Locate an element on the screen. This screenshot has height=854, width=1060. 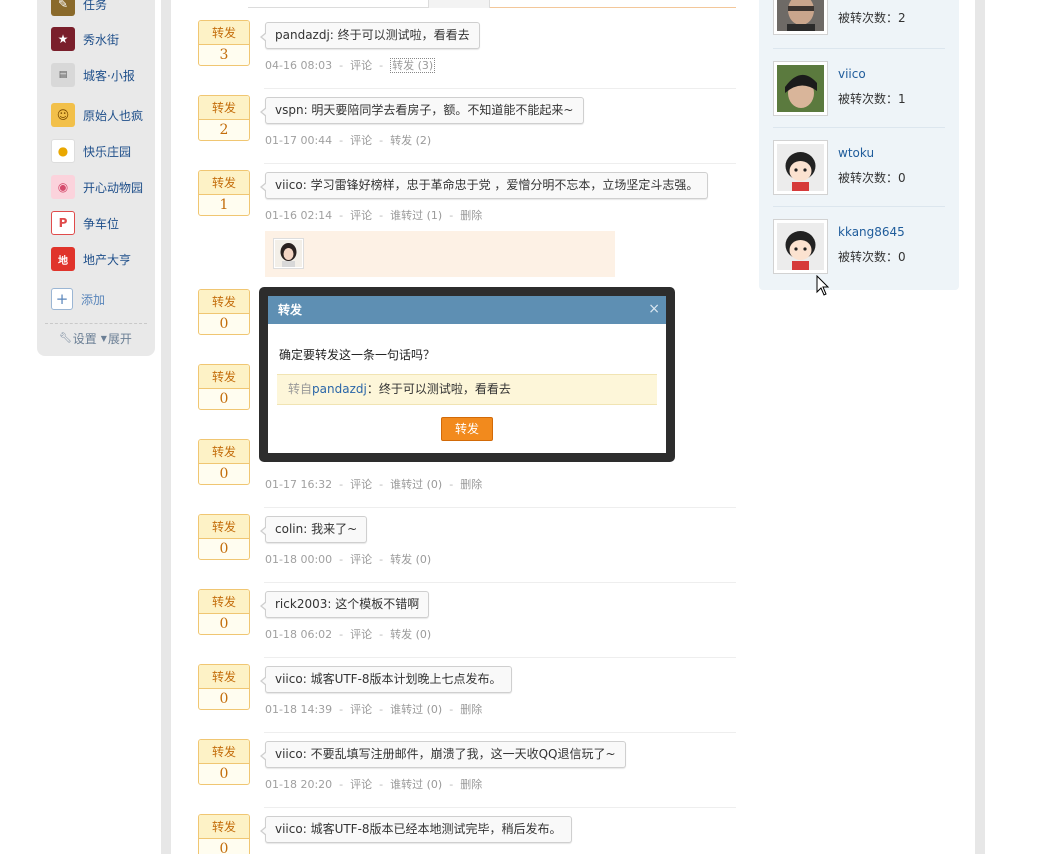
app-item-caveman: ☺ 原始人也疯 is located at coordinates (97, 115).